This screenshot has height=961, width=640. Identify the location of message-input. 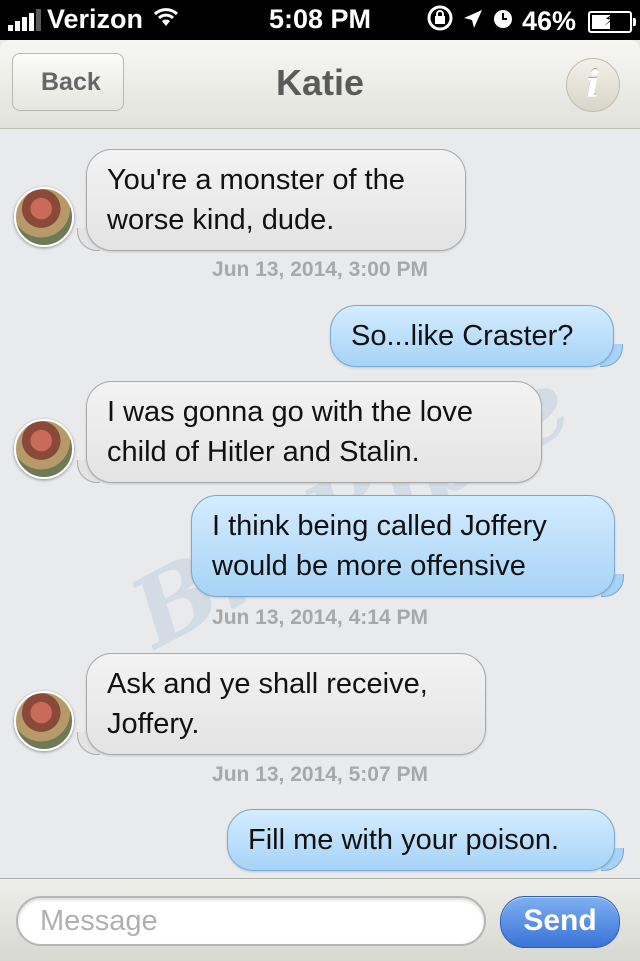
(251, 921).